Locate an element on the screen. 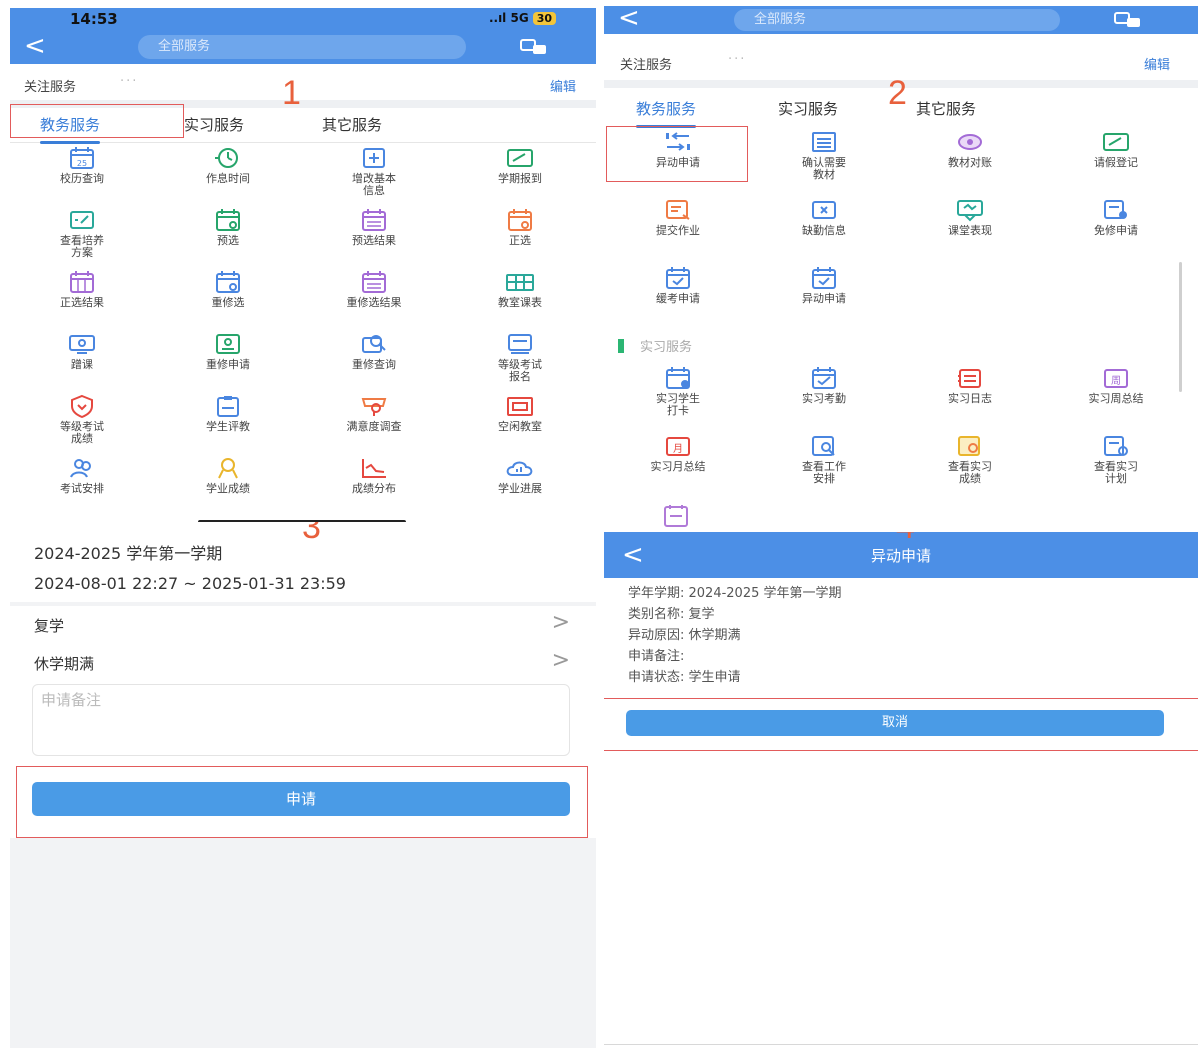  service-item-partial is located at coordinates (676, 516).